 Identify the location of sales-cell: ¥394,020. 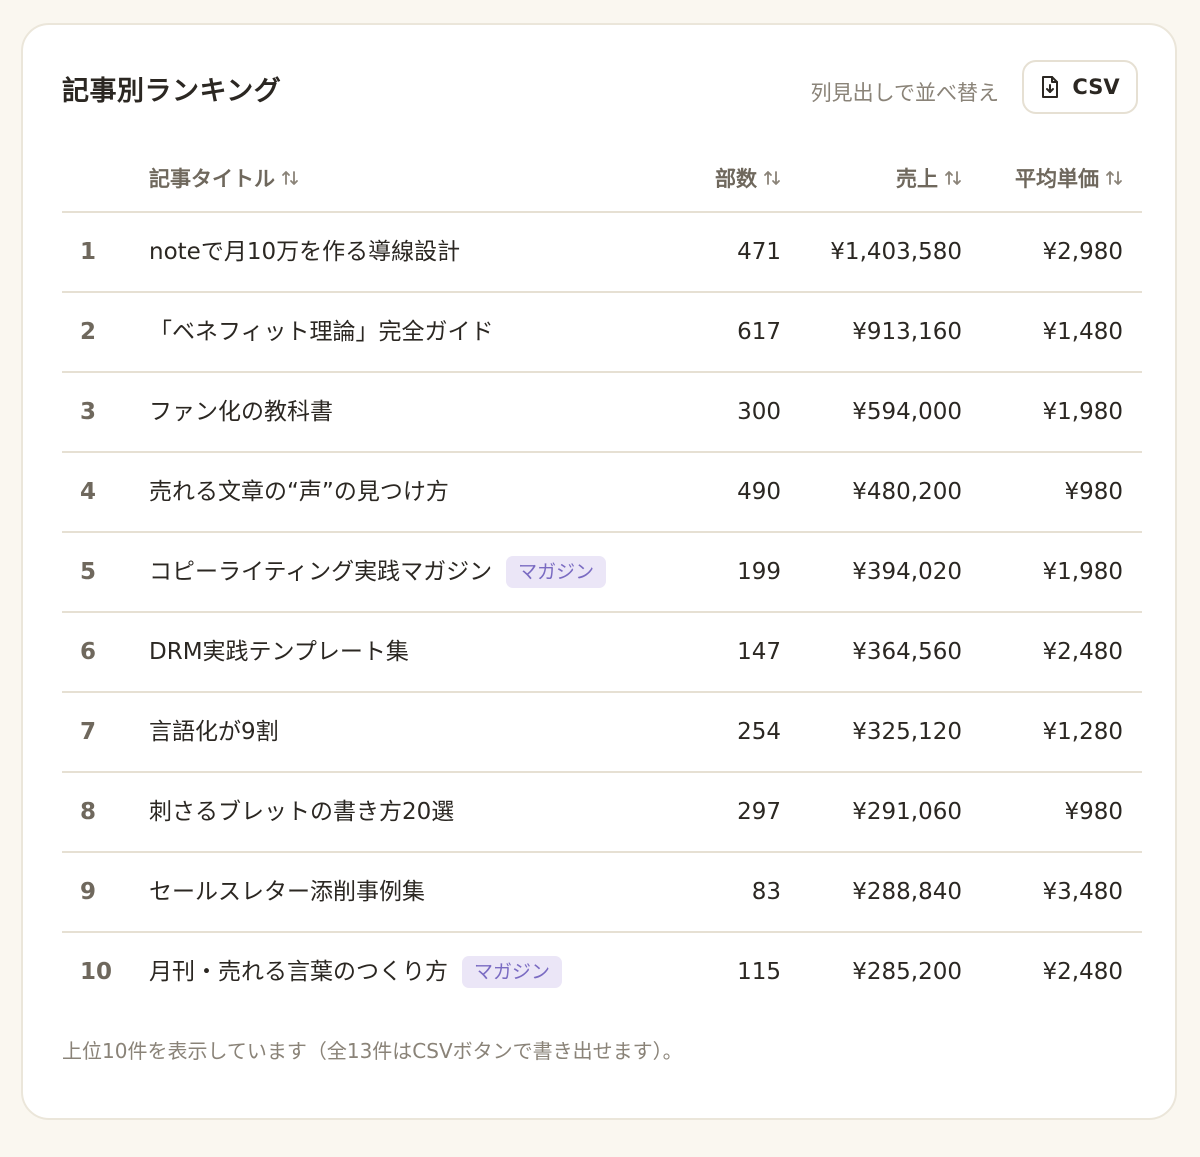
(907, 572).